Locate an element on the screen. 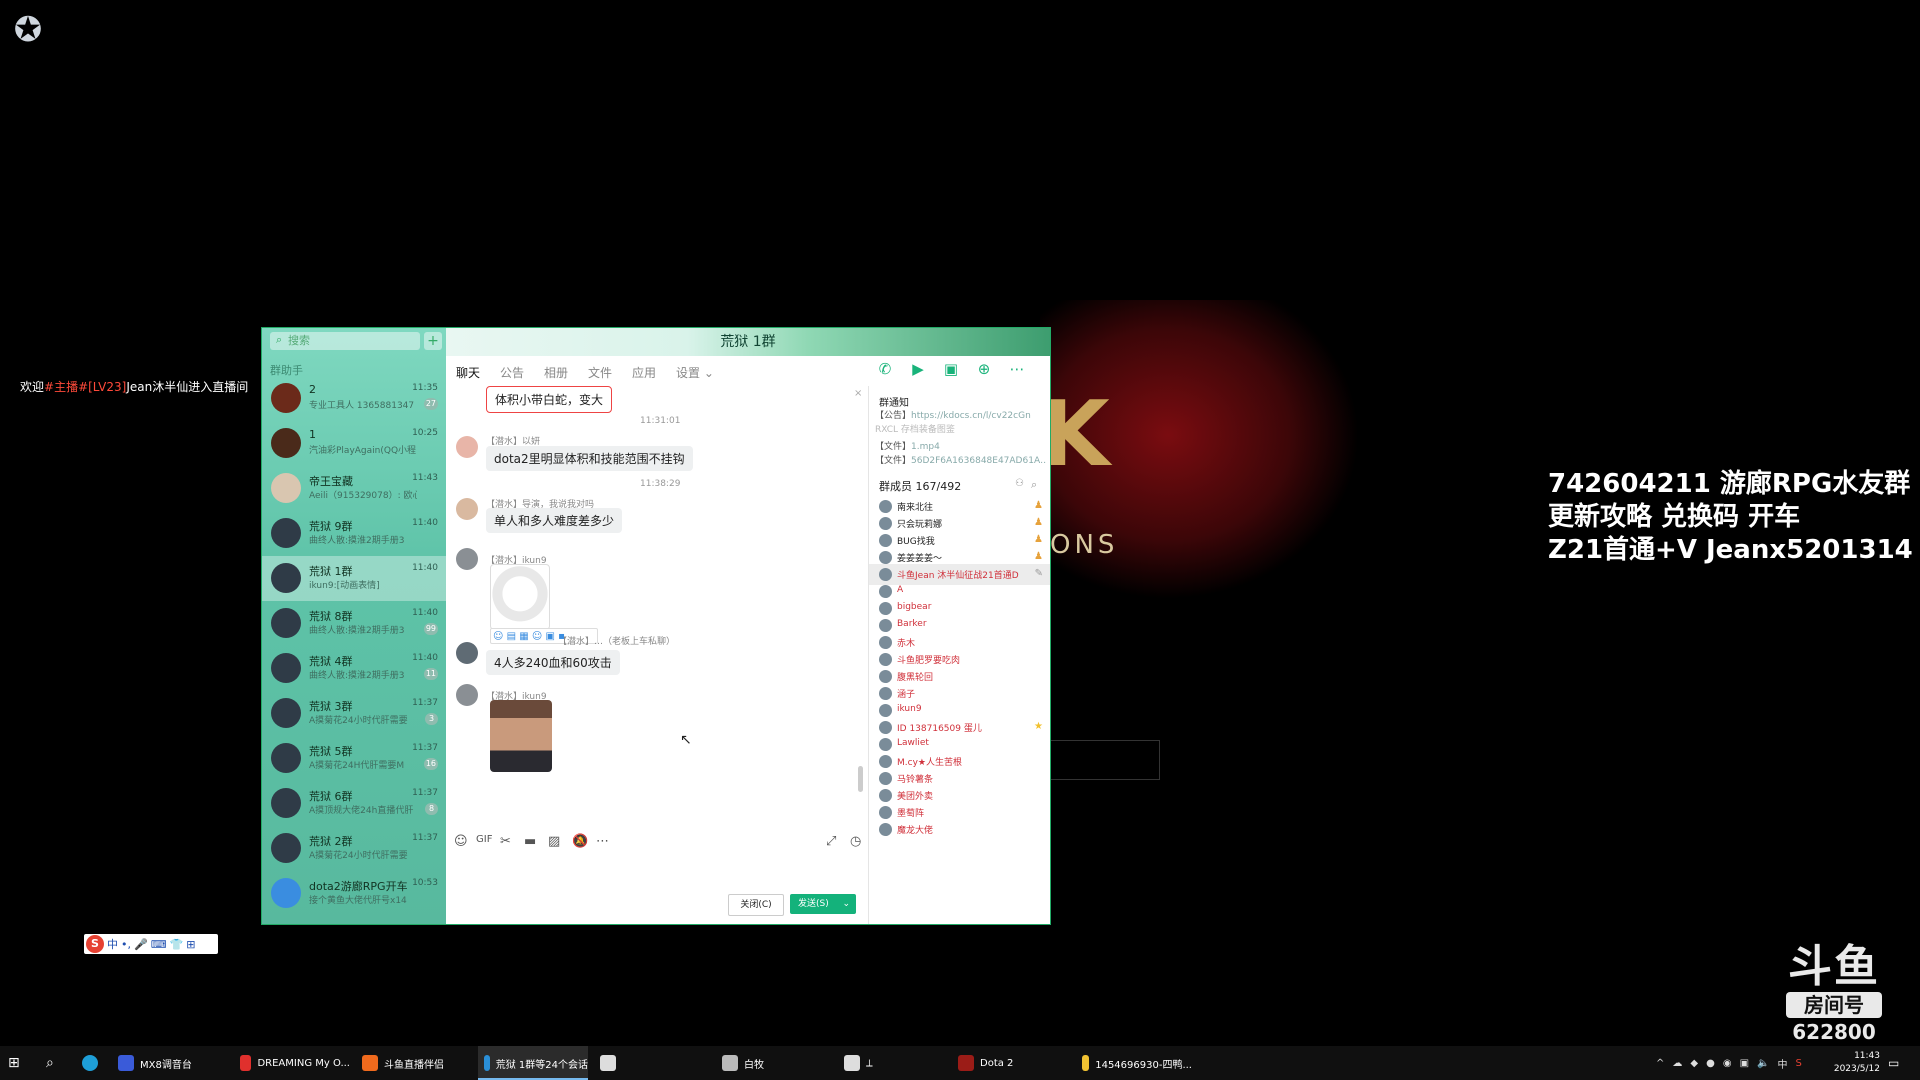 This screenshot has height=1080, width=1920. search-members-icon: ⌕ is located at coordinates (1034, 485).